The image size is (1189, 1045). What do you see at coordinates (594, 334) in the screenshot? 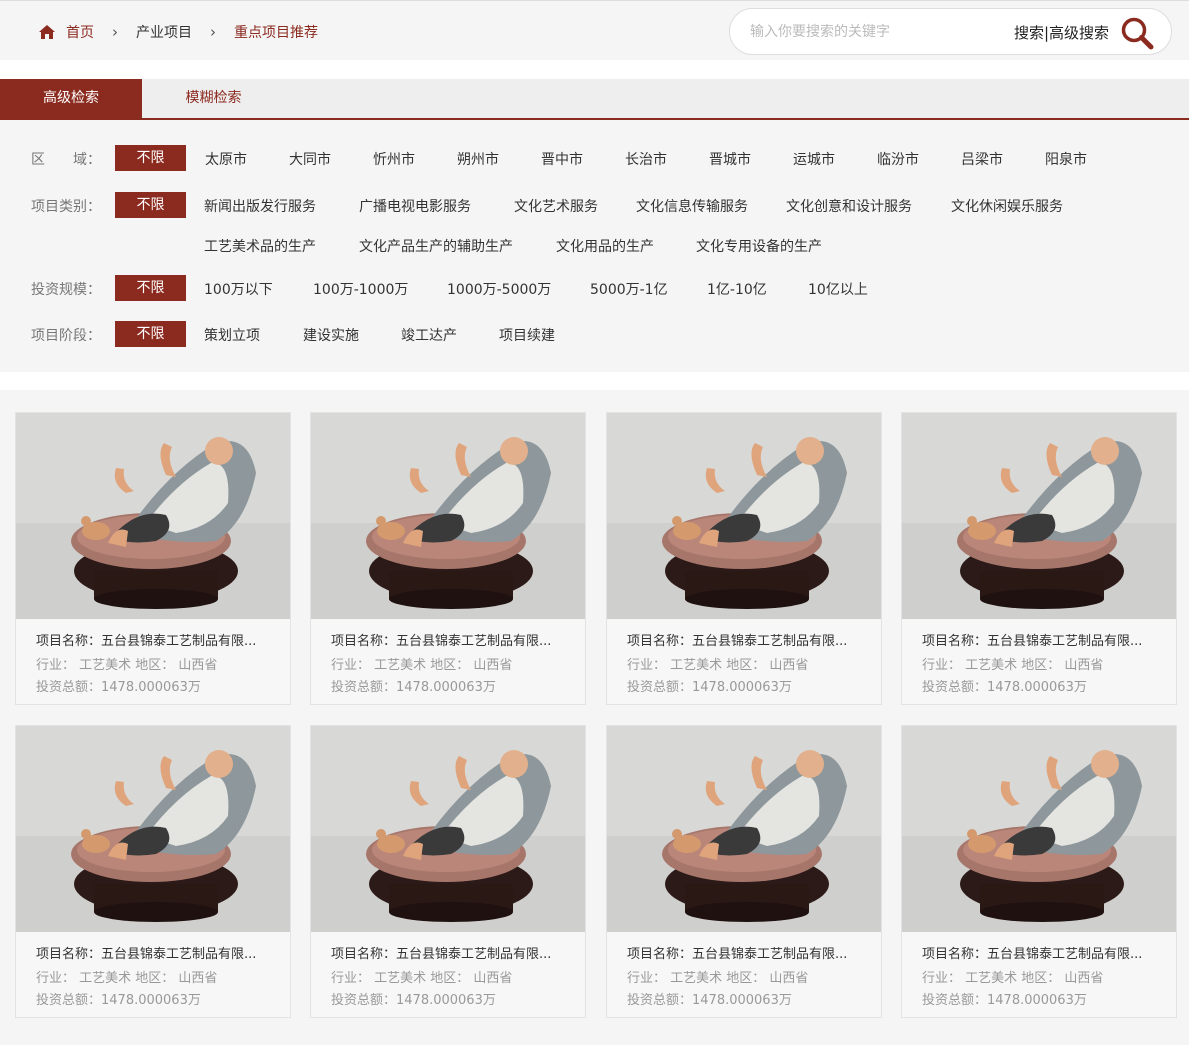
I see `filter-row-stage: 项目阶段： 不限 策划立项 建设实施 竣工达产 项目续建` at bounding box center [594, 334].